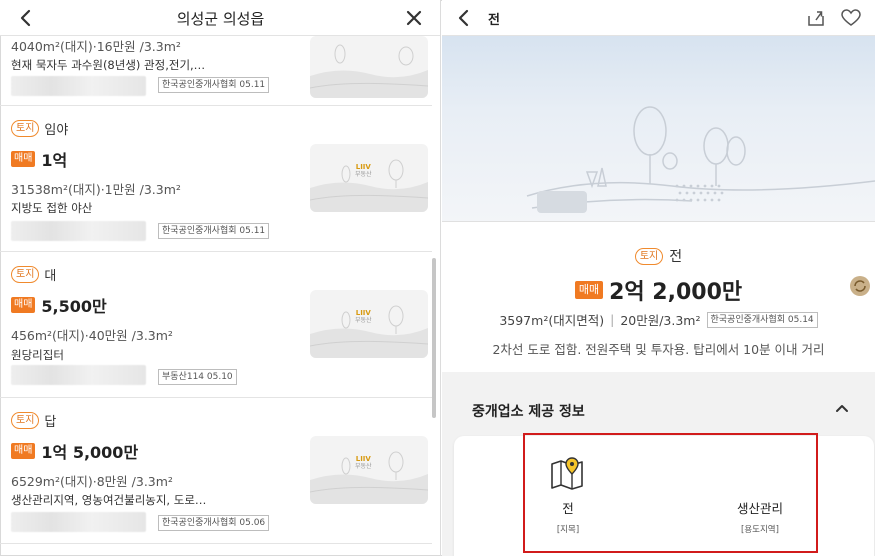 The width and height of the screenshot is (875, 556). I want to click on detail-type-row: 토지 전, so click(658, 256).